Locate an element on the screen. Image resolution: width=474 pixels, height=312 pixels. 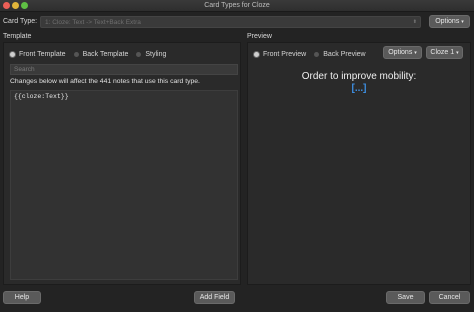
preview-options-button: Options ▾ is located at coordinates (402, 52).